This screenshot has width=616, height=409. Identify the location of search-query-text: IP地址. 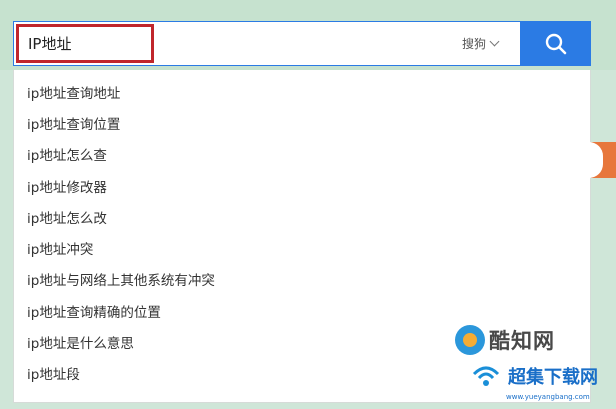
(50, 44).